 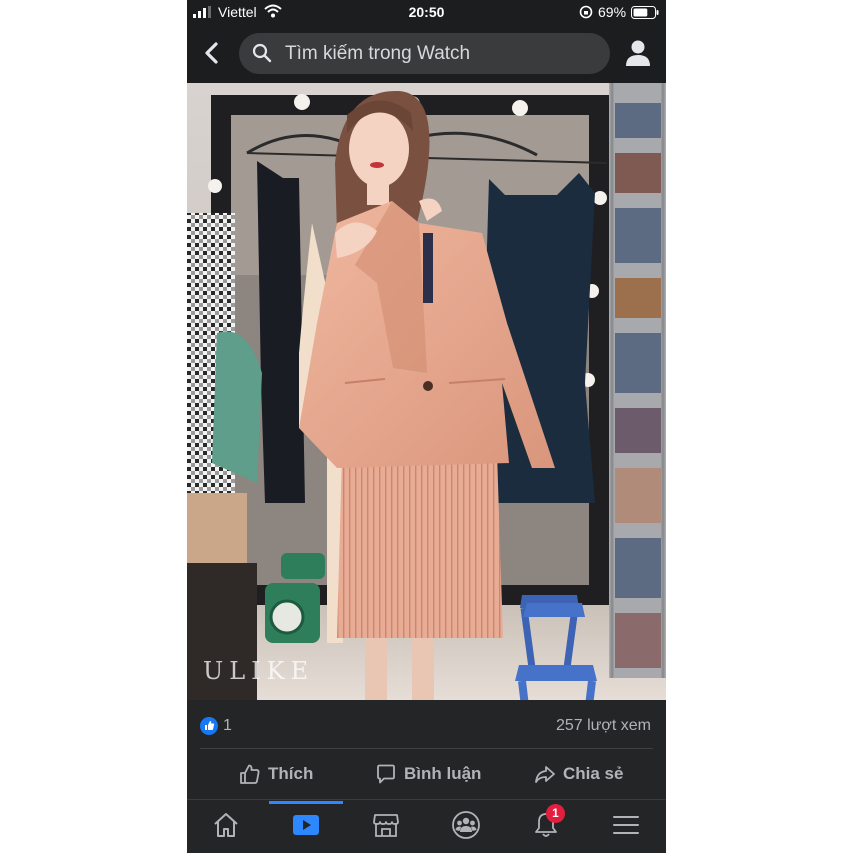 I want to click on search-bar, so click(x=424, y=53).